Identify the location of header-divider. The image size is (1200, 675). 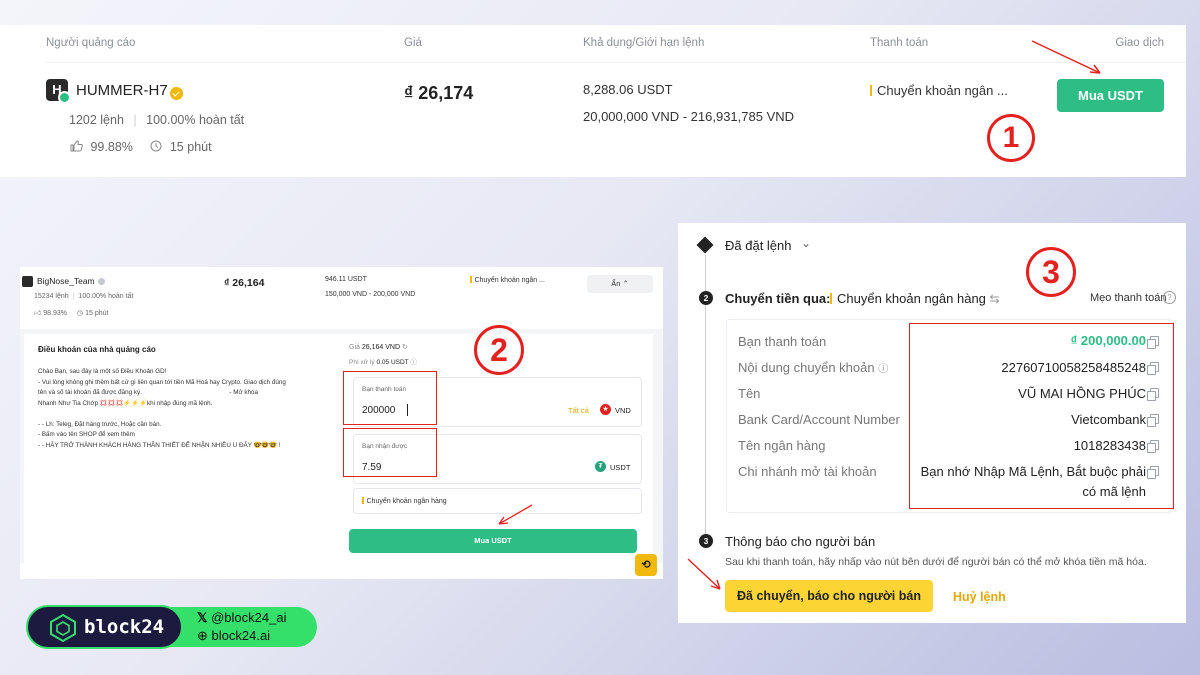
(616, 62).